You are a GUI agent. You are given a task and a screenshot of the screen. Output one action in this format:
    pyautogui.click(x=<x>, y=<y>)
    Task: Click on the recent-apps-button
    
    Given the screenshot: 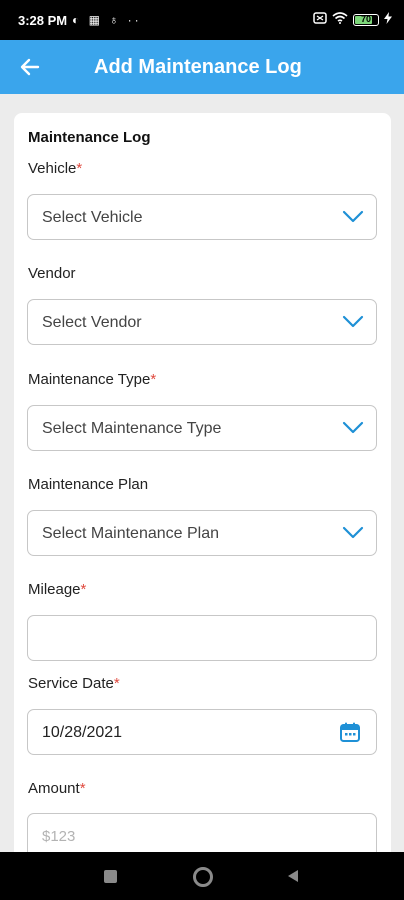 What is the action you would take?
    pyautogui.click(x=110, y=876)
    